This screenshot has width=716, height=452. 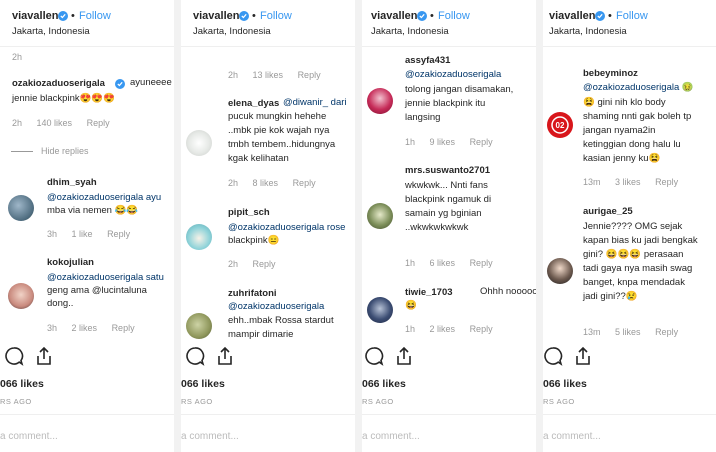 What do you see at coordinates (429, 292) in the screenshot?
I see `comment-username: tiwie_1703` at bounding box center [429, 292].